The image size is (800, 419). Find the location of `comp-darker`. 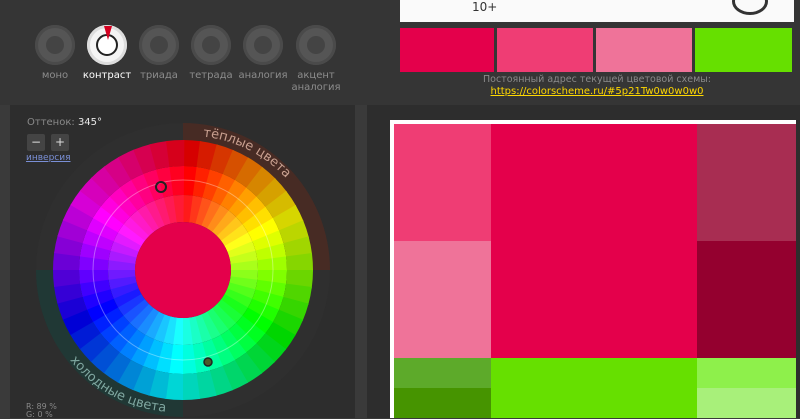

comp-darker is located at coordinates (442, 403).